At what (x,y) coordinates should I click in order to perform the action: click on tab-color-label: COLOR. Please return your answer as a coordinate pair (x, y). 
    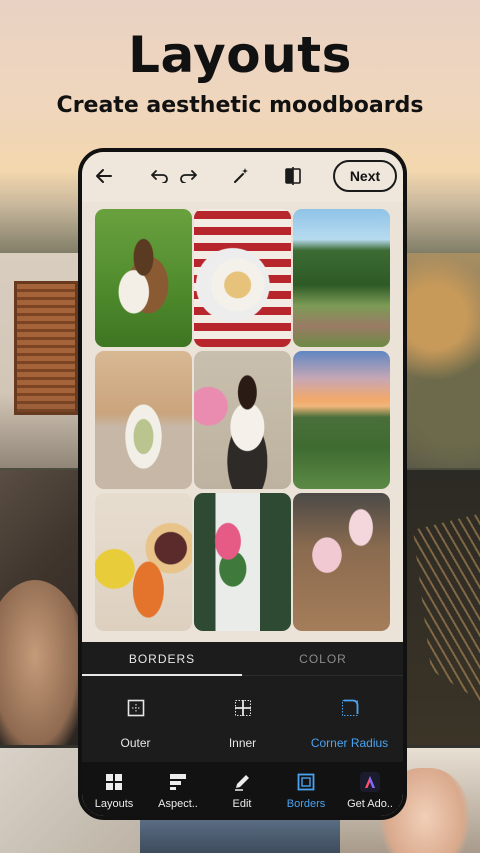
    Looking at the image, I should click on (323, 659).